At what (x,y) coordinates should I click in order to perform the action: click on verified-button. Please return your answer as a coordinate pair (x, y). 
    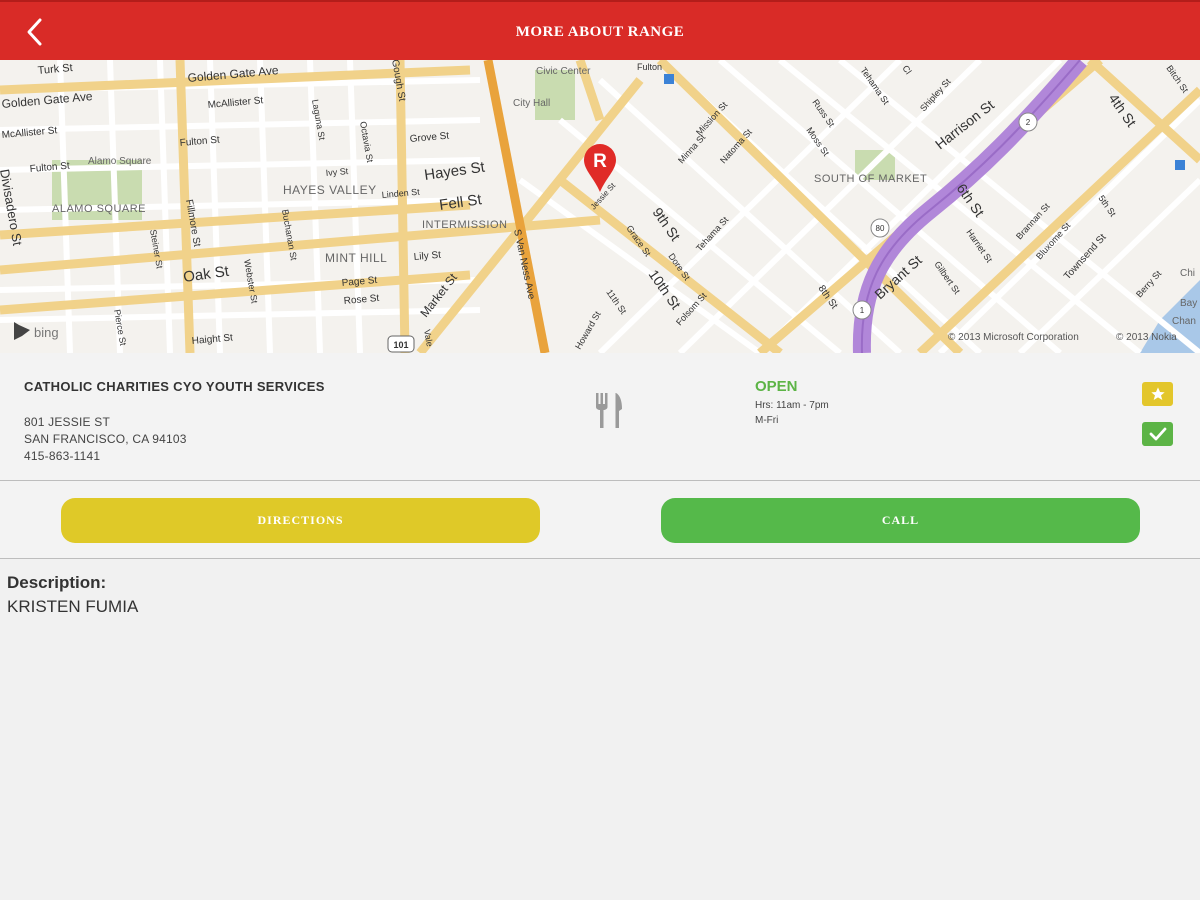
    Looking at the image, I should click on (1157, 434).